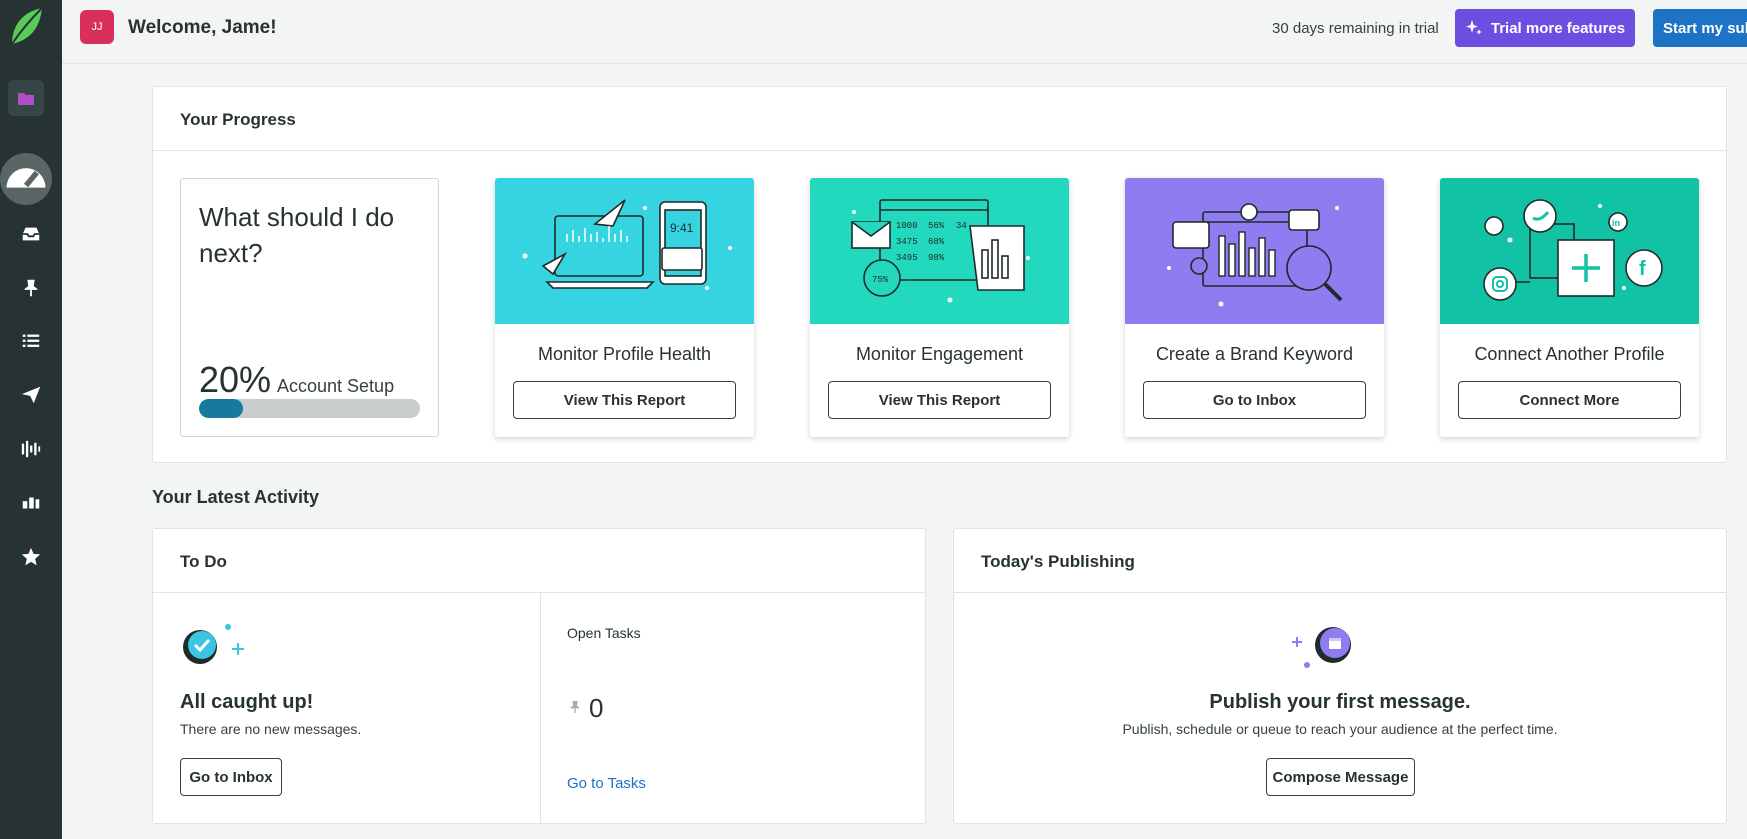 The width and height of the screenshot is (1747, 839). I want to click on setup-progress-bar, so click(309, 408).